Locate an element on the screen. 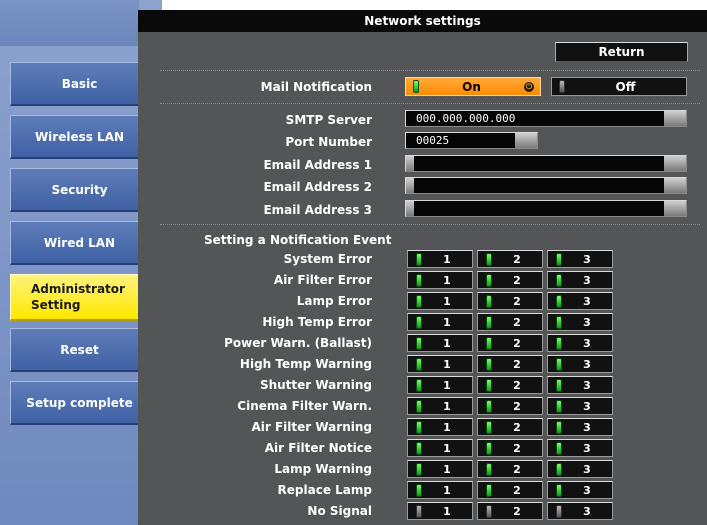 This screenshot has height=525, width=707. sidebar-item-administrator-setting: Administrator Setting is located at coordinates (80, 297).